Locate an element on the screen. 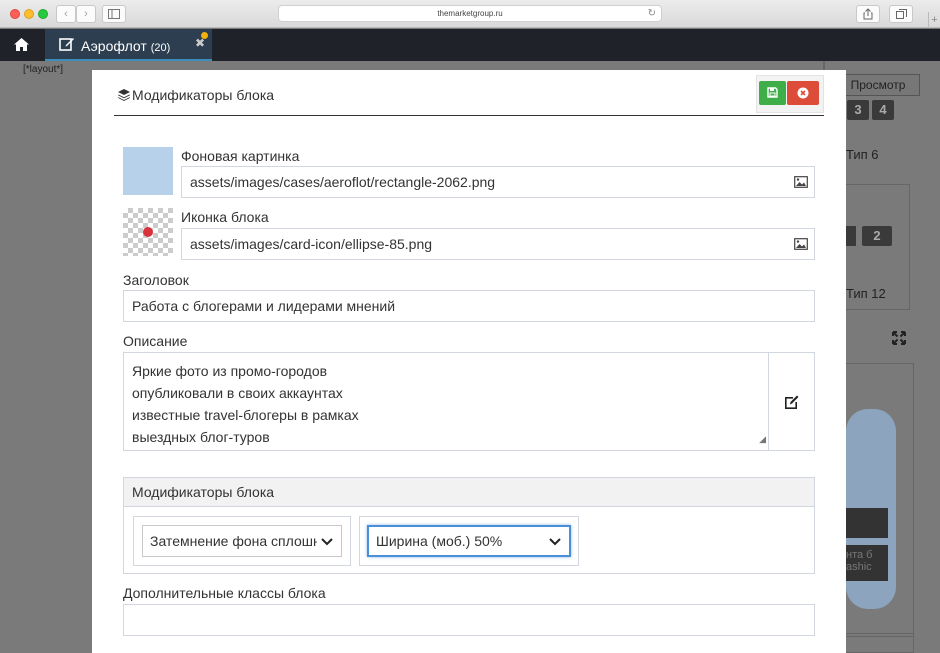  block-icon-preview is located at coordinates (148, 232).